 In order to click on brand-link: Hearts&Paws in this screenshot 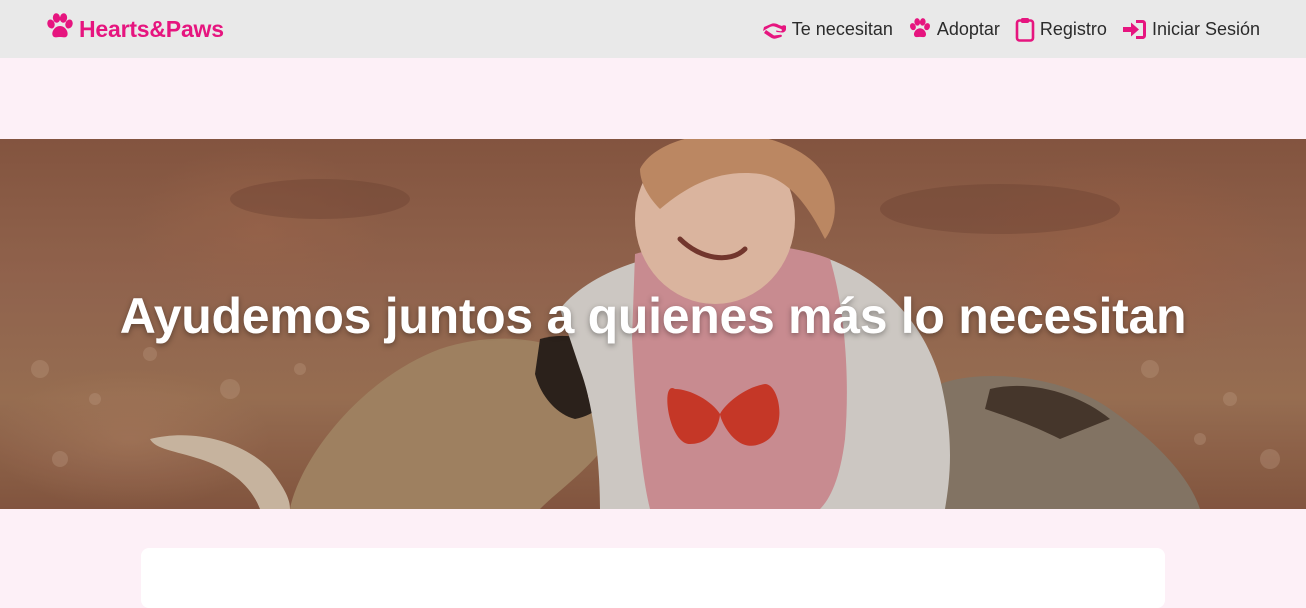, I will do `click(134, 29)`.